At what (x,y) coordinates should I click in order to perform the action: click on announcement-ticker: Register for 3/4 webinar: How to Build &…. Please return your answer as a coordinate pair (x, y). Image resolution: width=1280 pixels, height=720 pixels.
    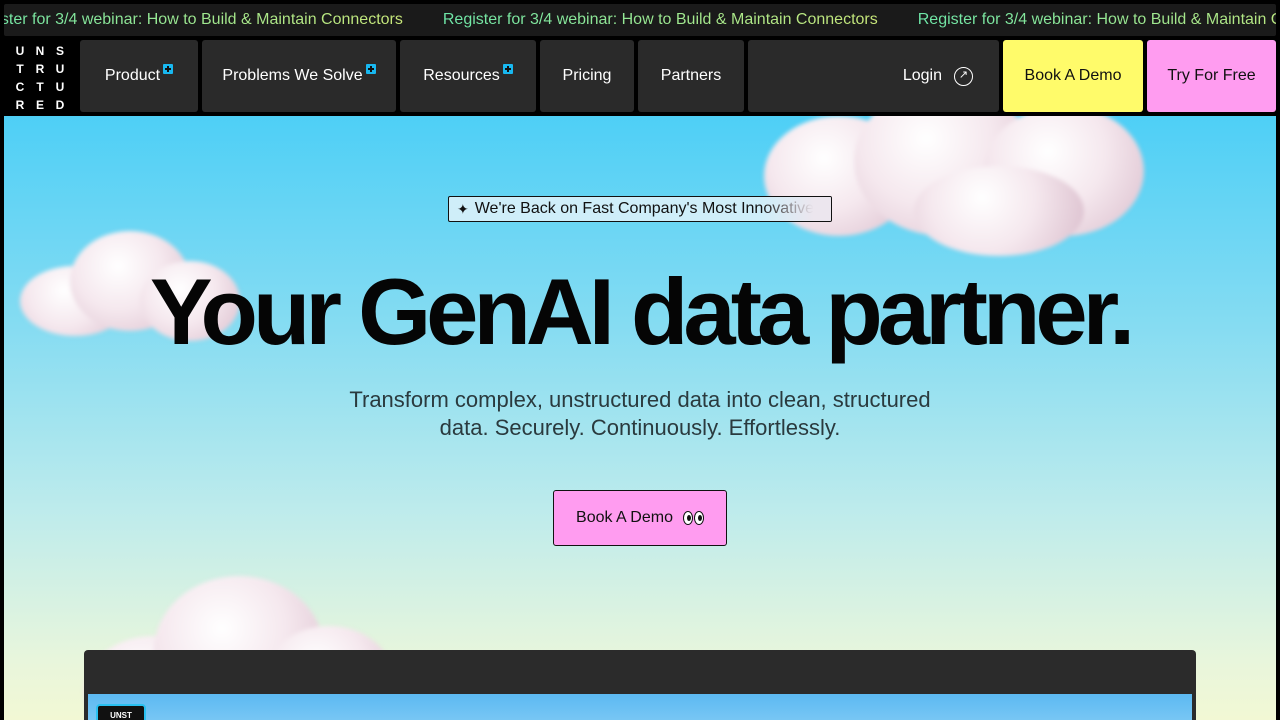
    Looking at the image, I should click on (640, 20).